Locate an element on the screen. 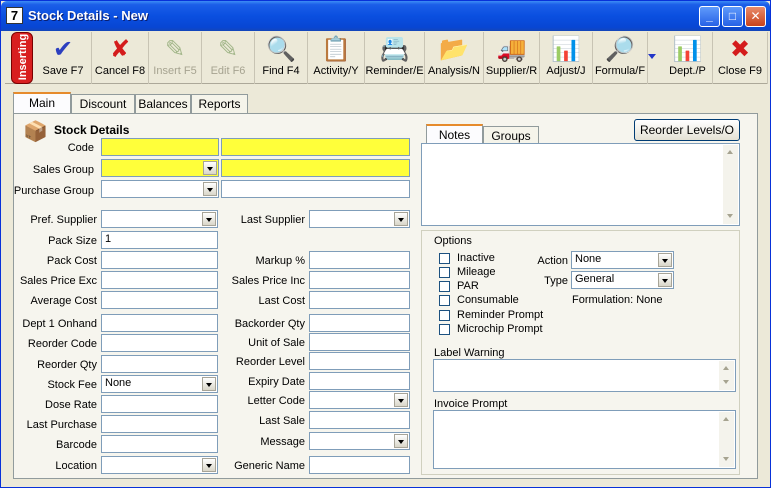 This screenshot has height=488, width=771. toolbar-button-label: Activity/Y is located at coordinates (336, 71).